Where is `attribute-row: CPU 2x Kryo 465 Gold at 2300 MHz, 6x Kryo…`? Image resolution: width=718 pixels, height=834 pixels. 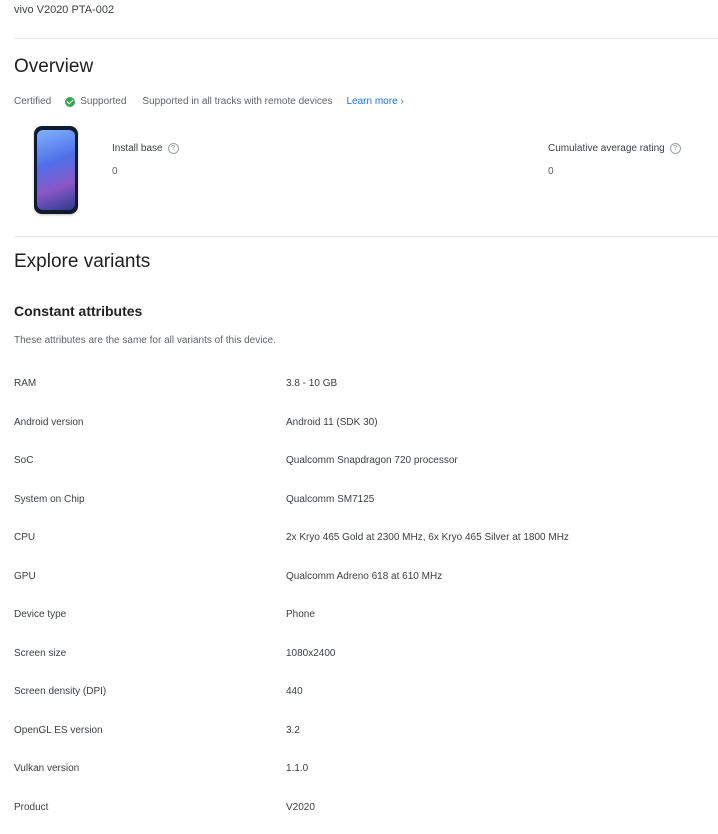 attribute-row: CPU 2x Kryo 465 Gold at 2300 MHz, 6x Kryo… is located at coordinates (364, 545).